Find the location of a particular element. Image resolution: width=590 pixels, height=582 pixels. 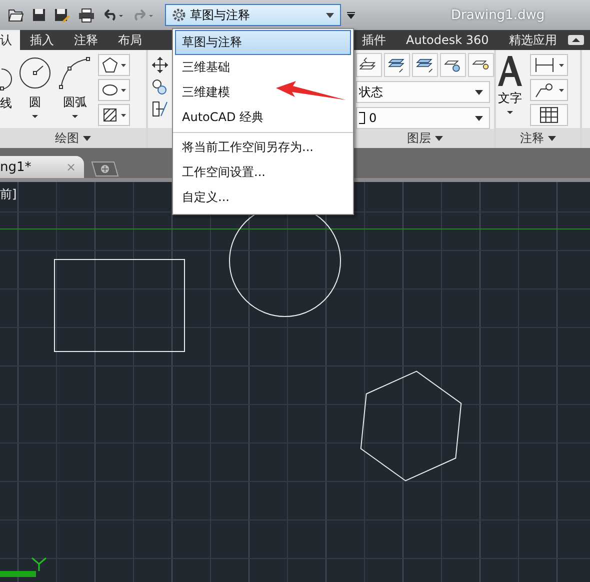

tool-label: 圆 is located at coordinates (35, 102).